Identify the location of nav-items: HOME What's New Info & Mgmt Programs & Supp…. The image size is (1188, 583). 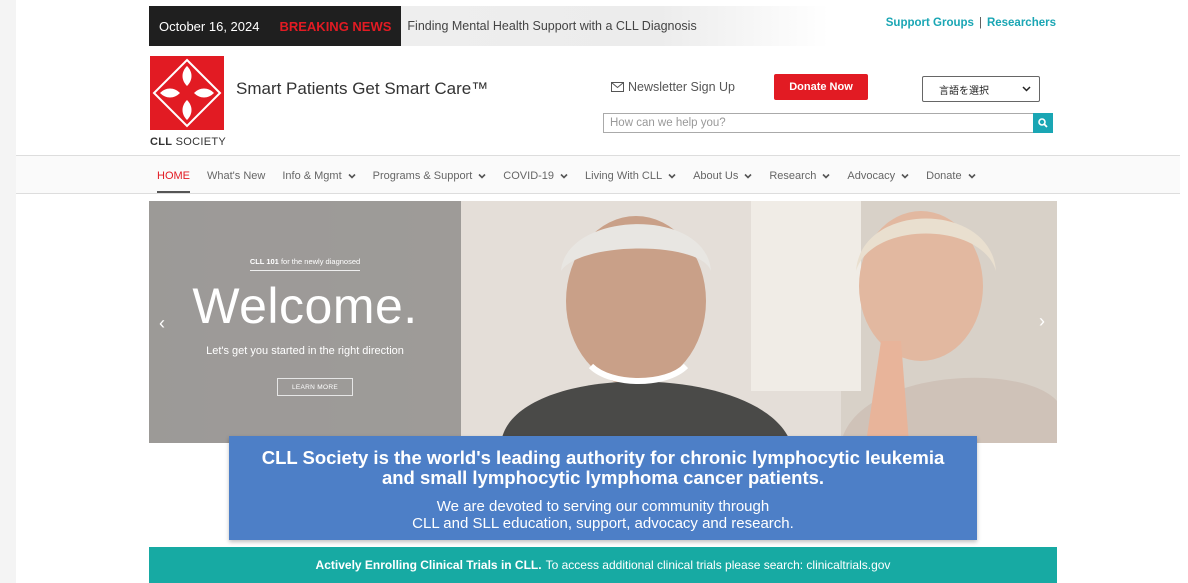
(566, 175).